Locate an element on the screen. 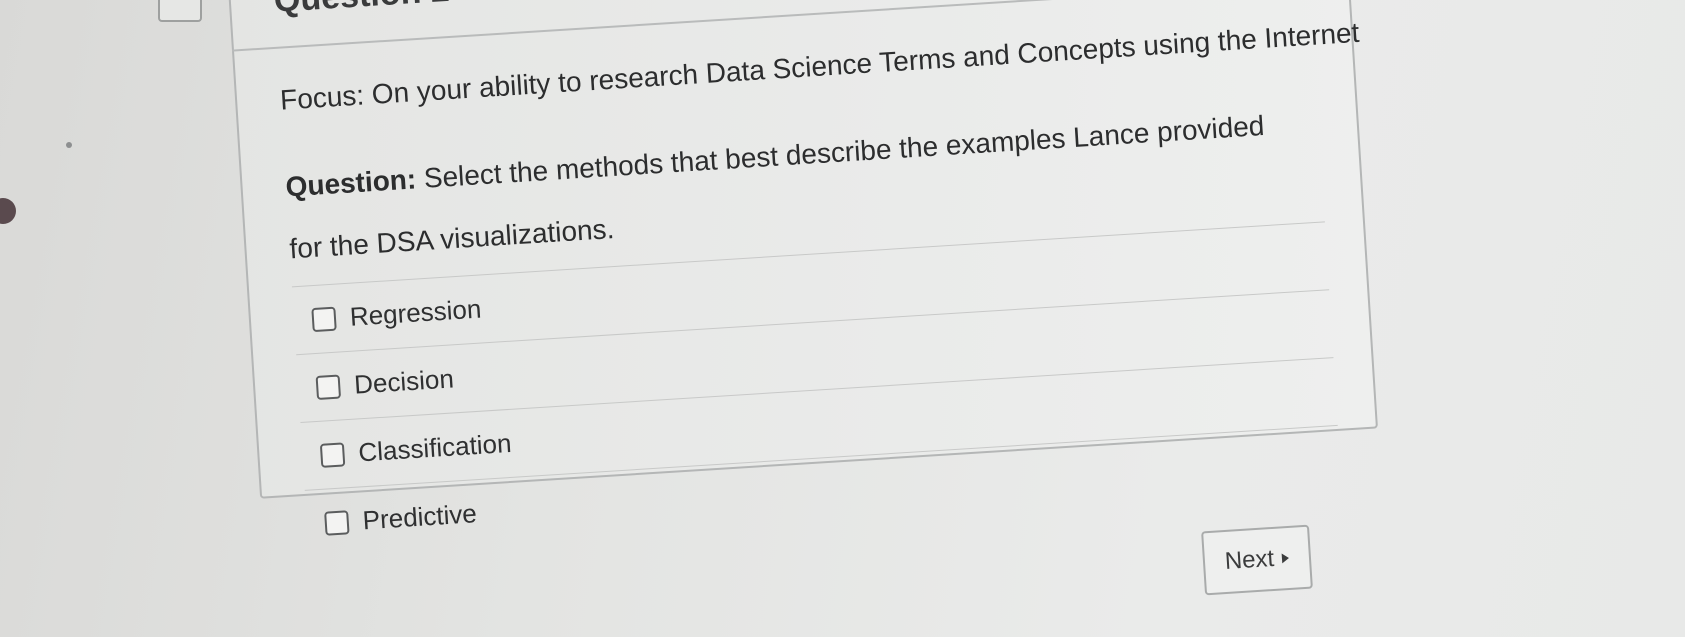 The width and height of the screenshot is (1685, 637). next-button: Next is located at coordinates (1257, 560).